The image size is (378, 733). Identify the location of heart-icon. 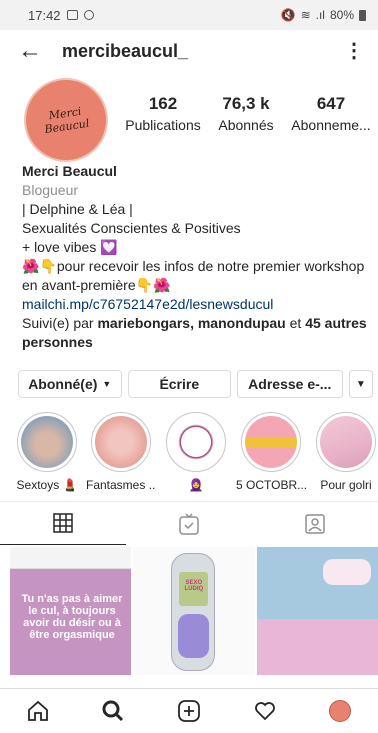
(264, 711).